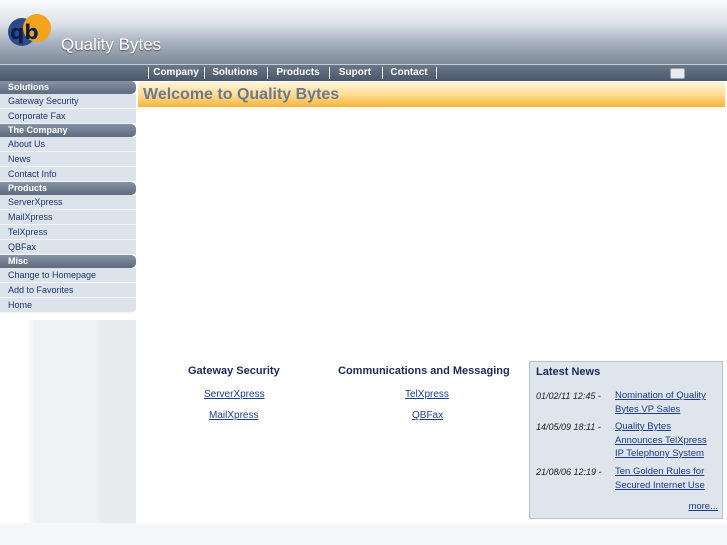  Describe the element at coordinates (68, 232) in the screenshot. I see `sidebar-item-telxpress: TelXpress` at that location.